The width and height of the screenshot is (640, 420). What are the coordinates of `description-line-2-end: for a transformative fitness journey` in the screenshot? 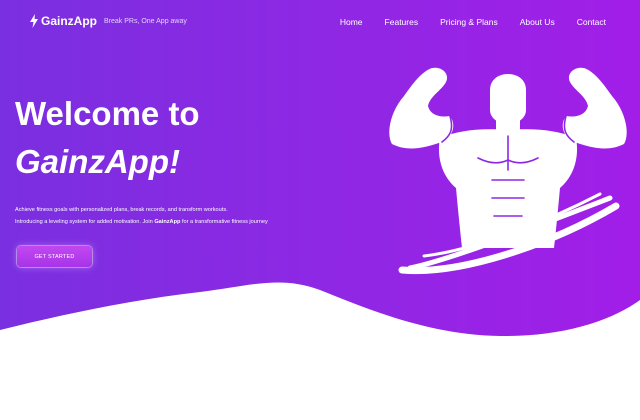 It's located at (224, 222).